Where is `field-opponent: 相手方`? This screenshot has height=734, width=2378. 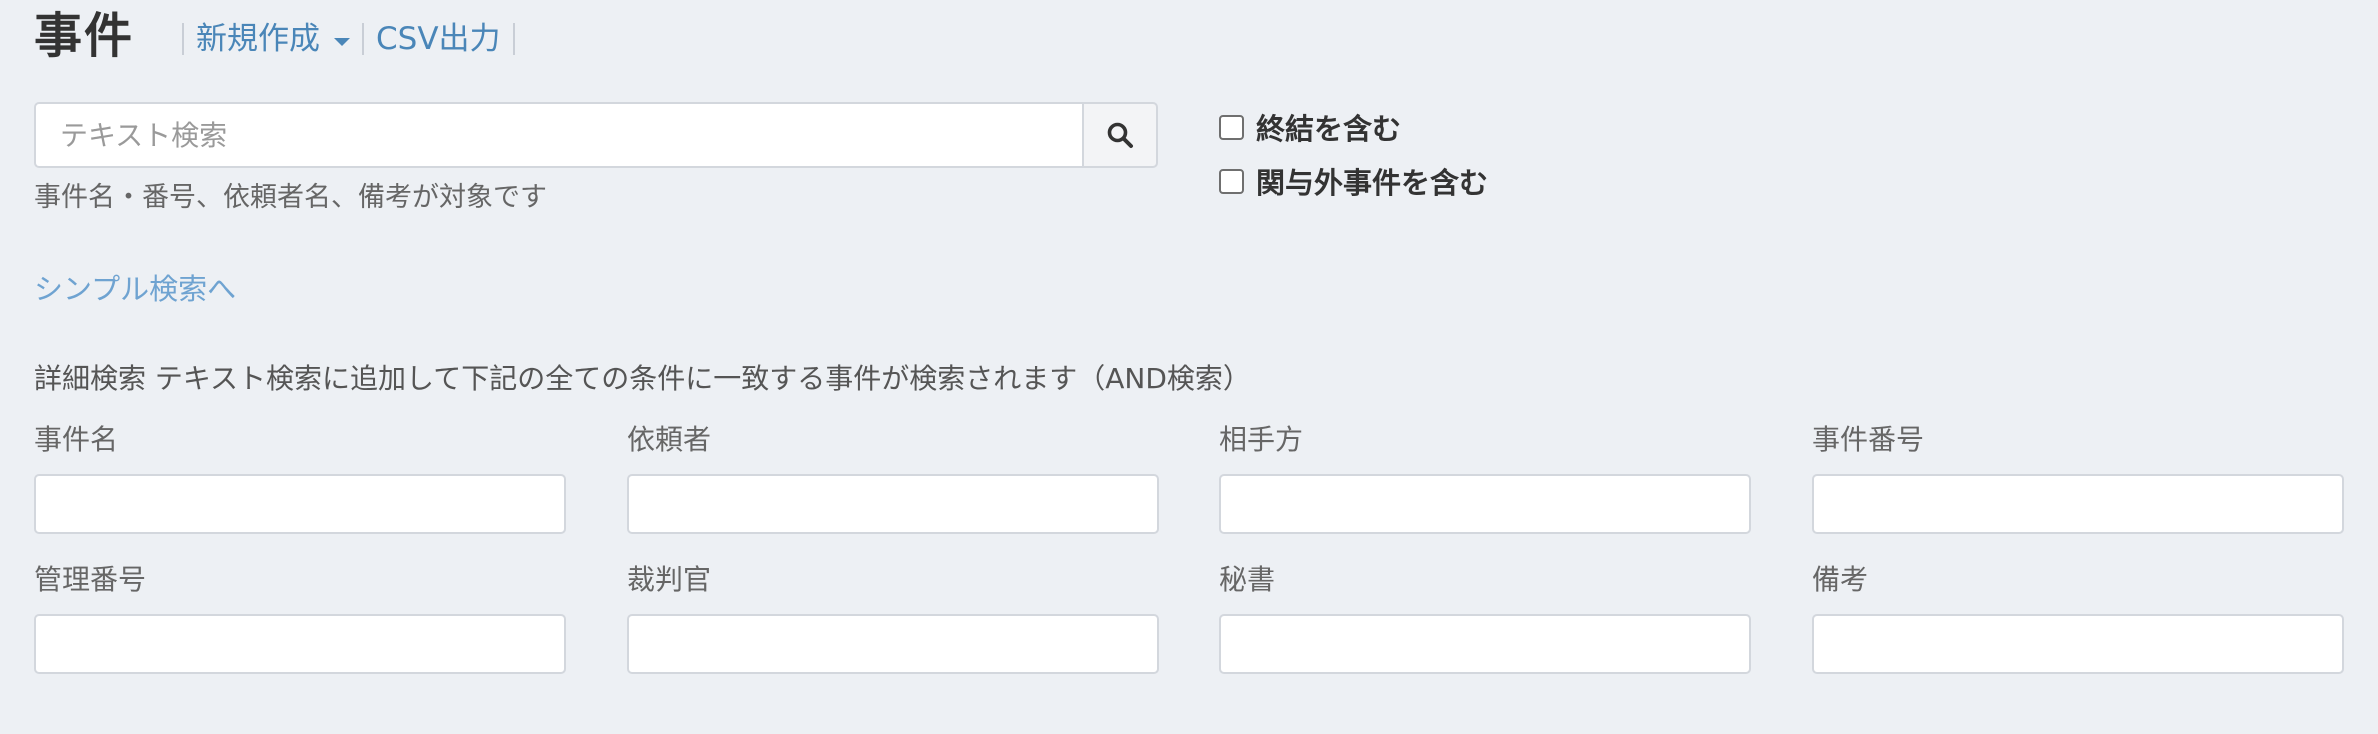 field-opponent: 相手方 is located at coordinates (1485, 478).